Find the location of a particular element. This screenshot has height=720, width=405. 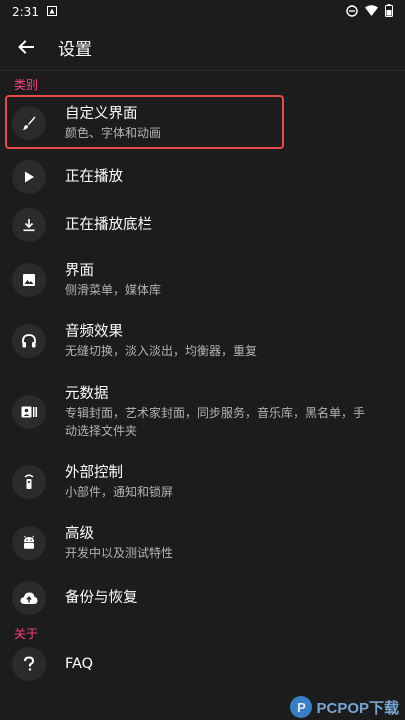

notification-icon is located at coordinates (51, 12).